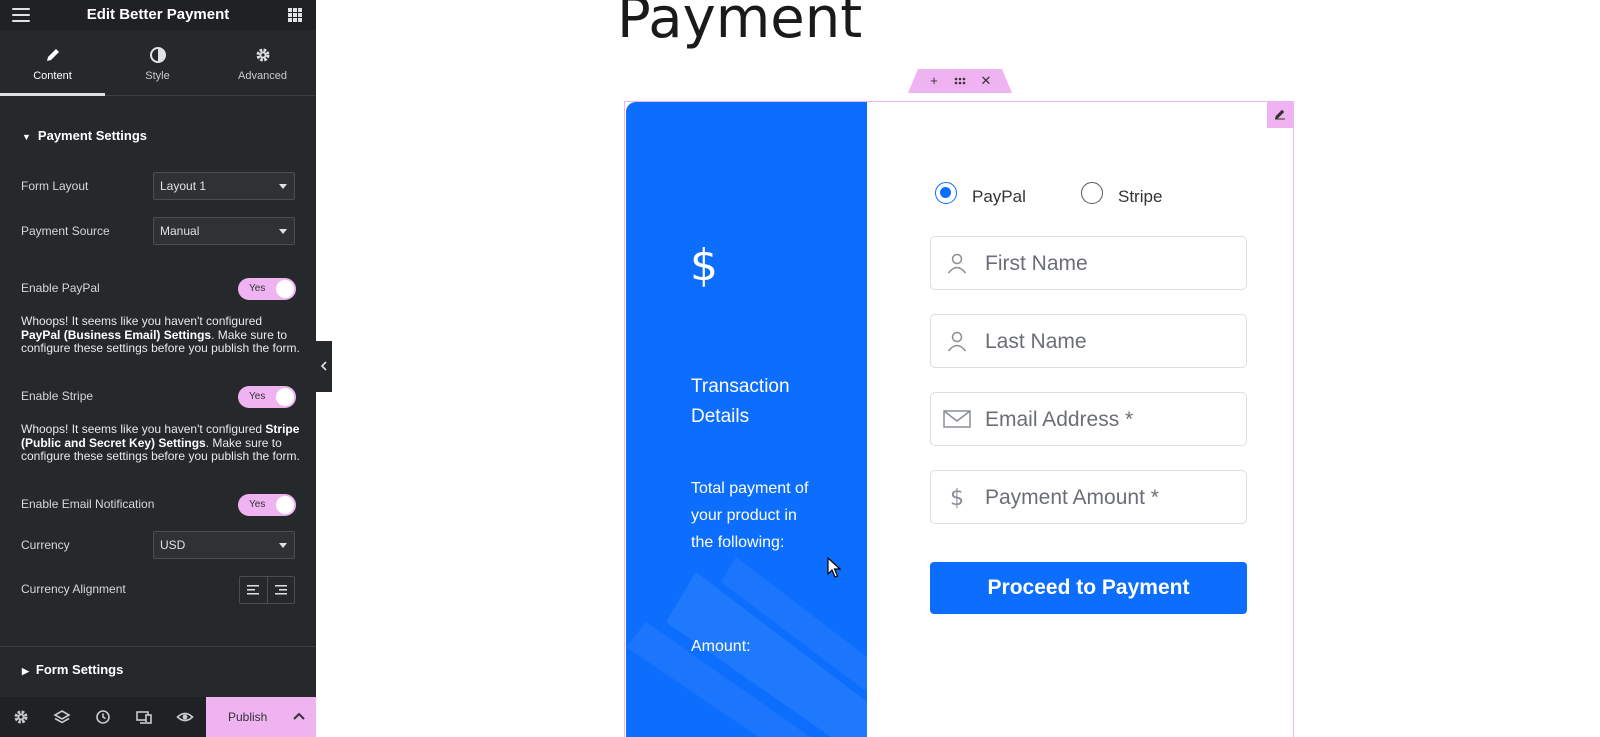 The width and height of the screenshot is (1600, 737). Describe the element at coordinates (57, 396) in the screenshot. I see `enable-stripe-label: Enable Stripe` at that location.